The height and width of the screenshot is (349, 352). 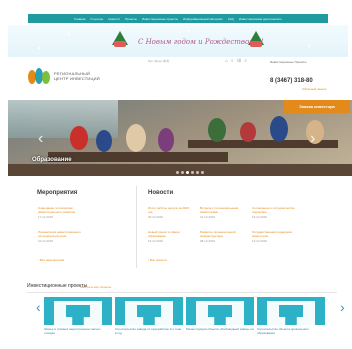 What do you see at coordinates (236, 61) in the screenshot?
I see `header-icons: ⌂ ◐ ⊞ ⌕` at bounding box center [236, 61].